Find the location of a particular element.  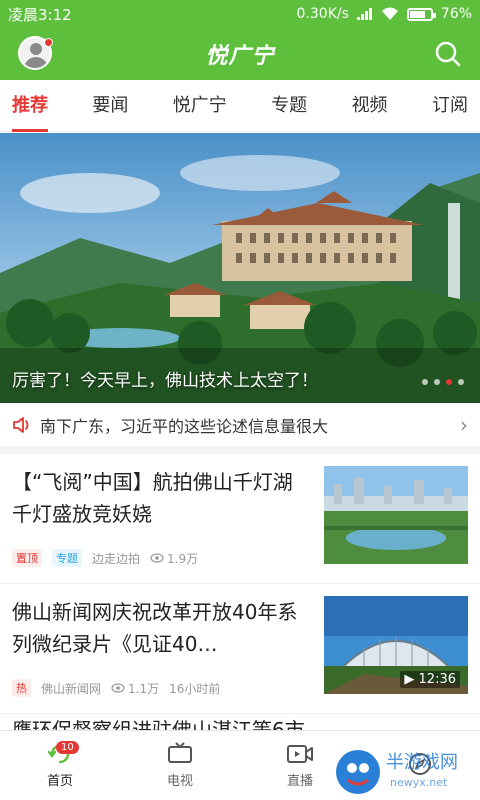

tab-recommend: 推荐 is located at coordinates (30, 106).